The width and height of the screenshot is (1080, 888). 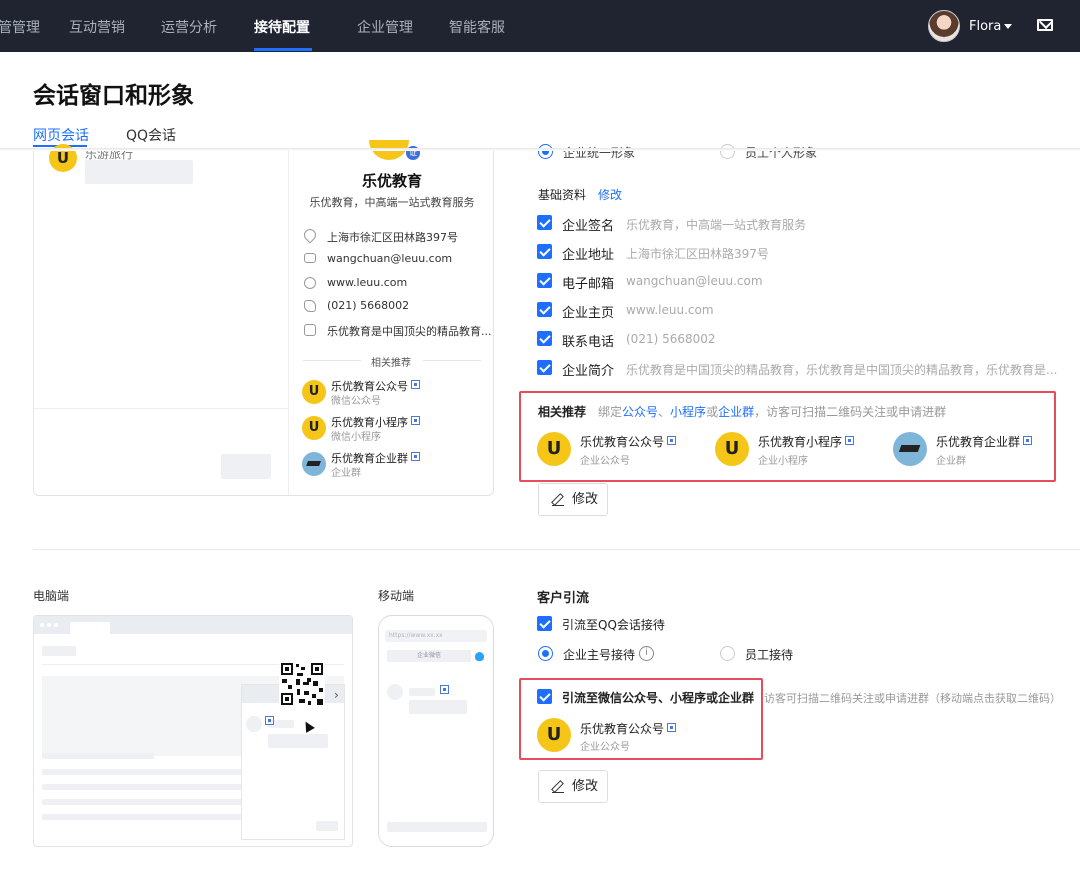 I want to click on qrcode-hint, so click(x=269, y=722).